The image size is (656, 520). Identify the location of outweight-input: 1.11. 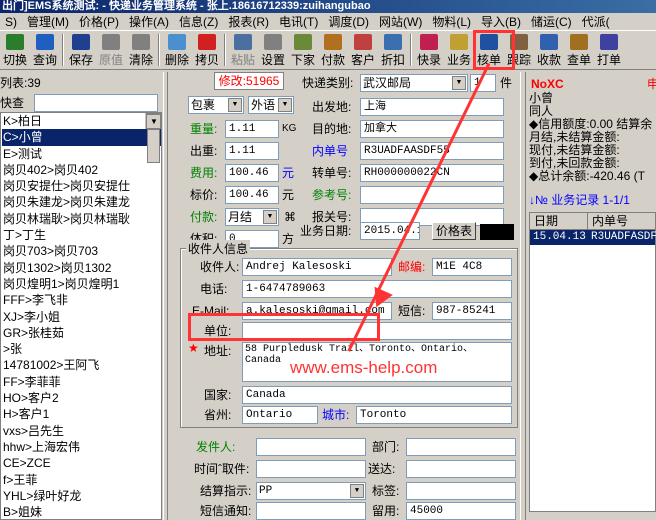
(252, 151).